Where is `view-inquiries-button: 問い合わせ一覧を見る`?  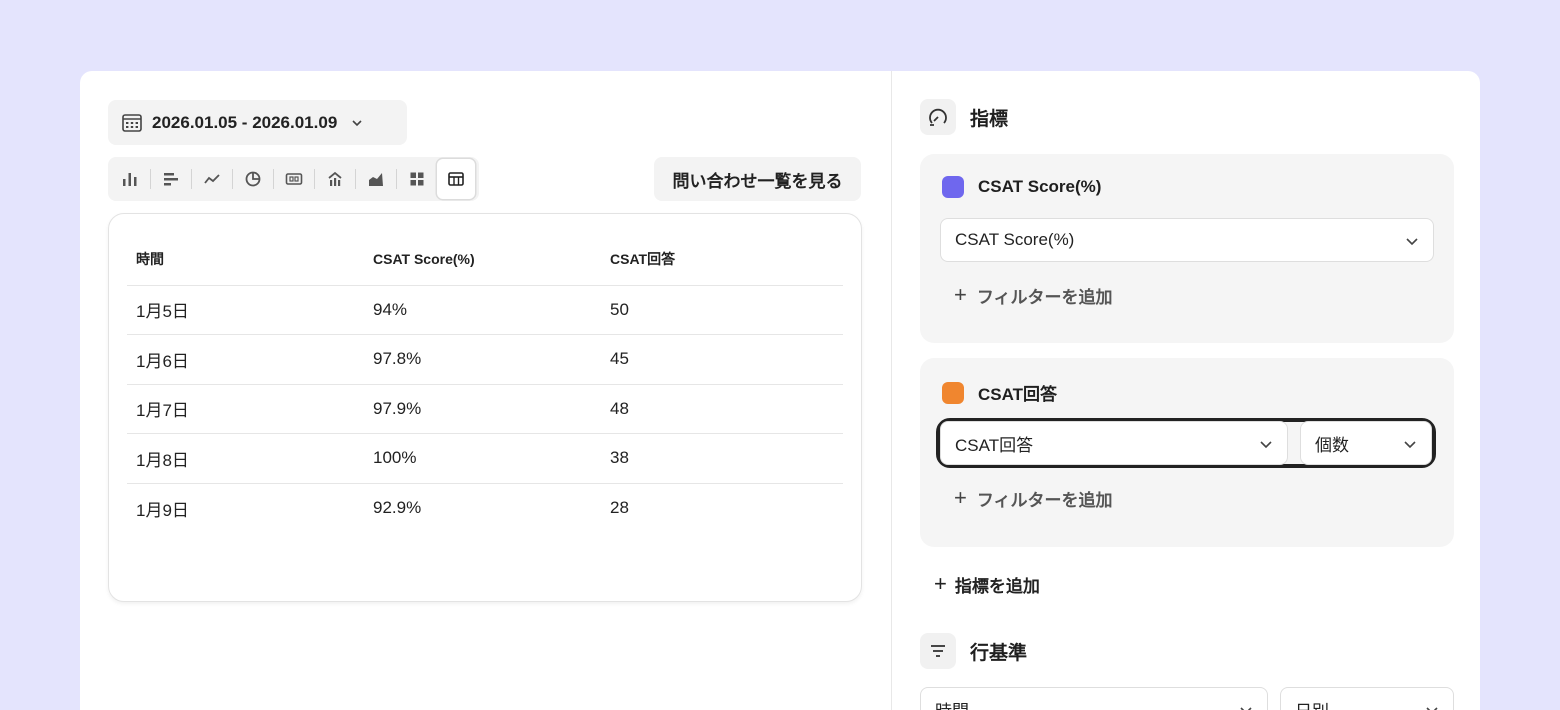 view-inquiries-button: 問い合わせ一覧を見る is located at coordinates (757, 179).